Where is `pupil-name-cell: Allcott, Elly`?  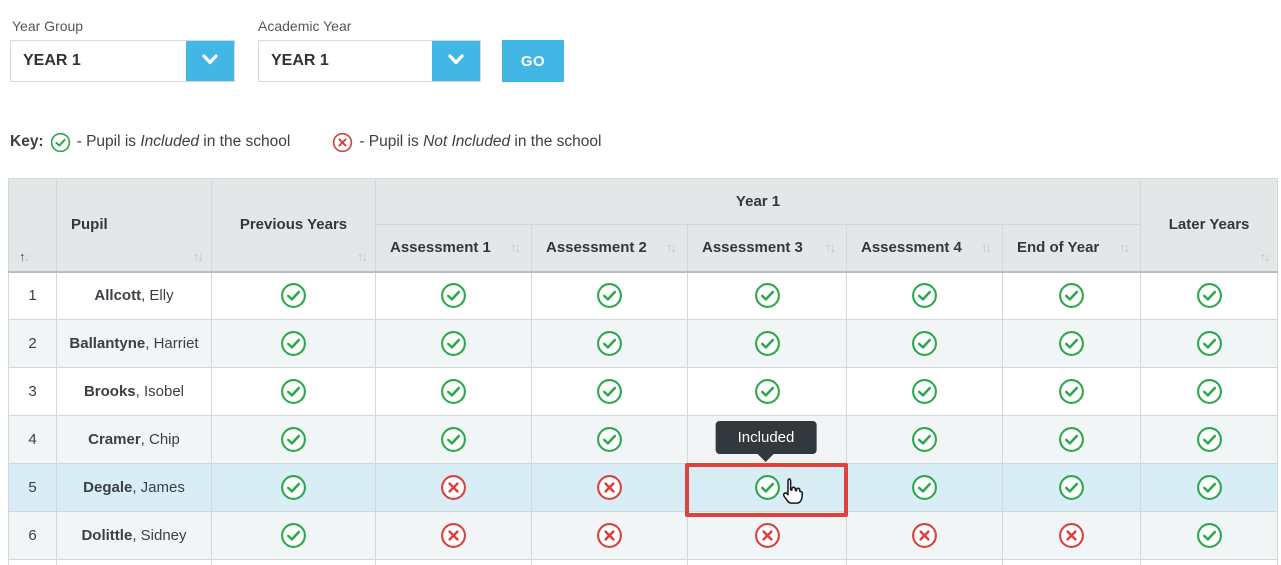 pupil-name-cell: Allcott, Elly is located at coordinates (134, 295).